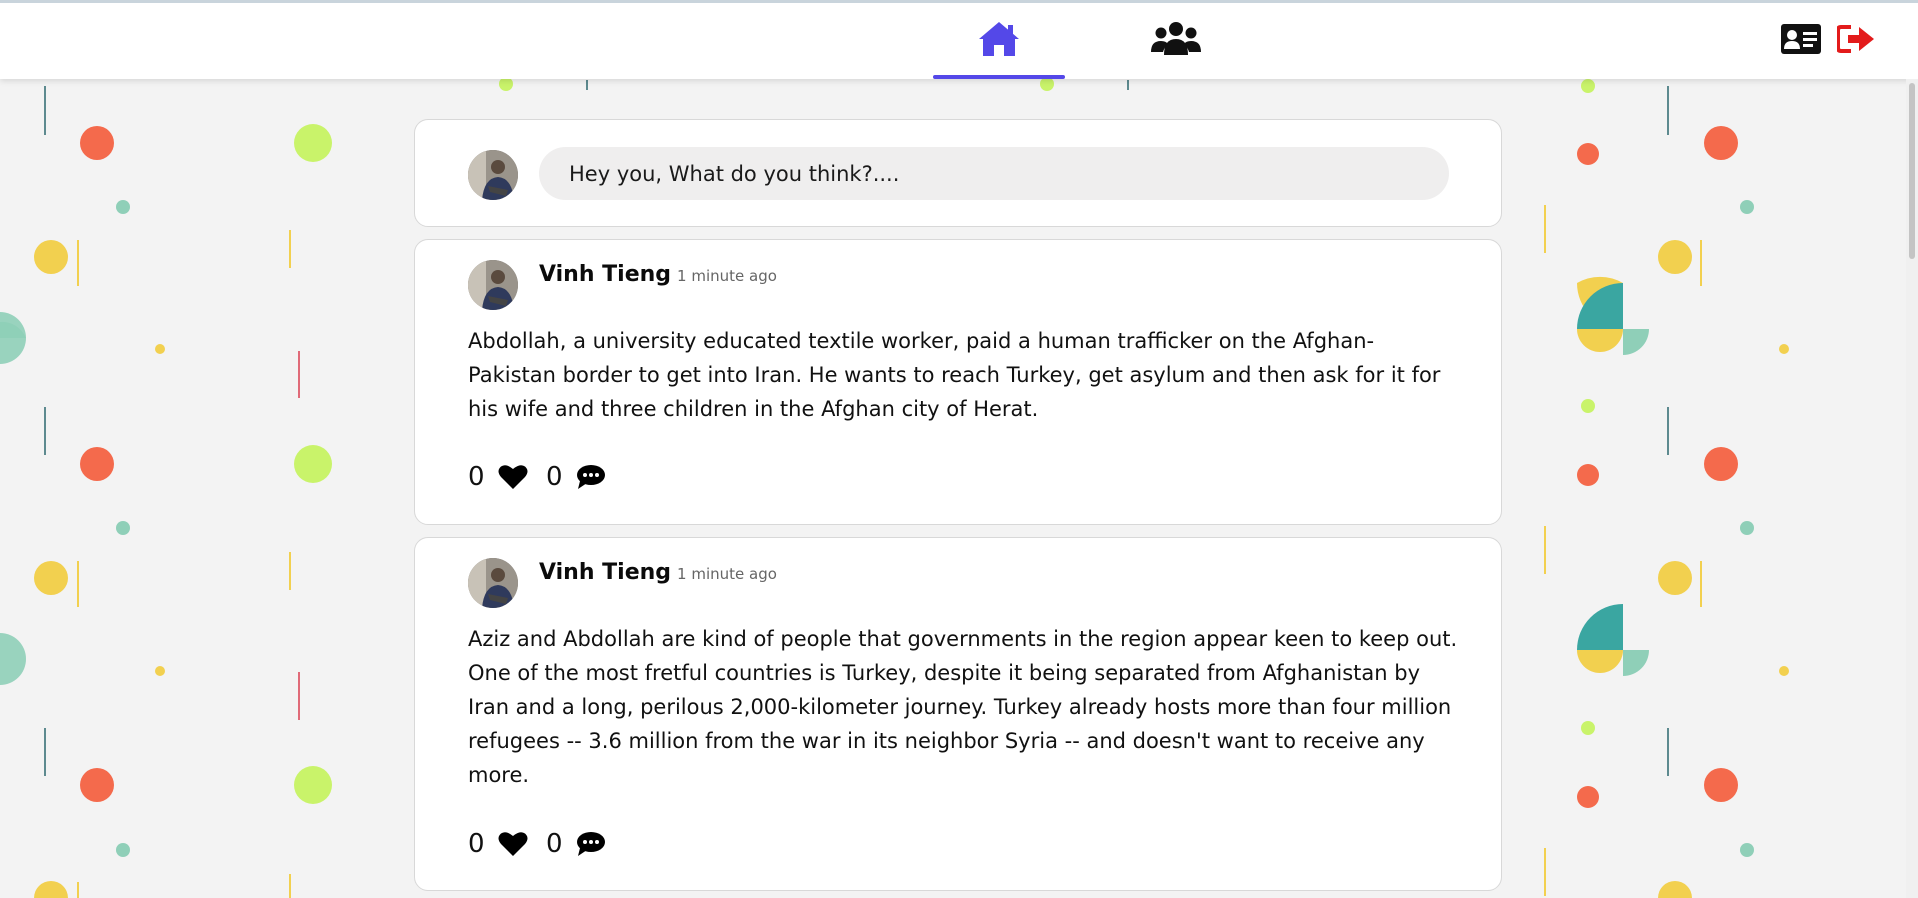 The height and width of the screenshot is (898, 1918). I want to click on logout-button, so click(1856, 41).